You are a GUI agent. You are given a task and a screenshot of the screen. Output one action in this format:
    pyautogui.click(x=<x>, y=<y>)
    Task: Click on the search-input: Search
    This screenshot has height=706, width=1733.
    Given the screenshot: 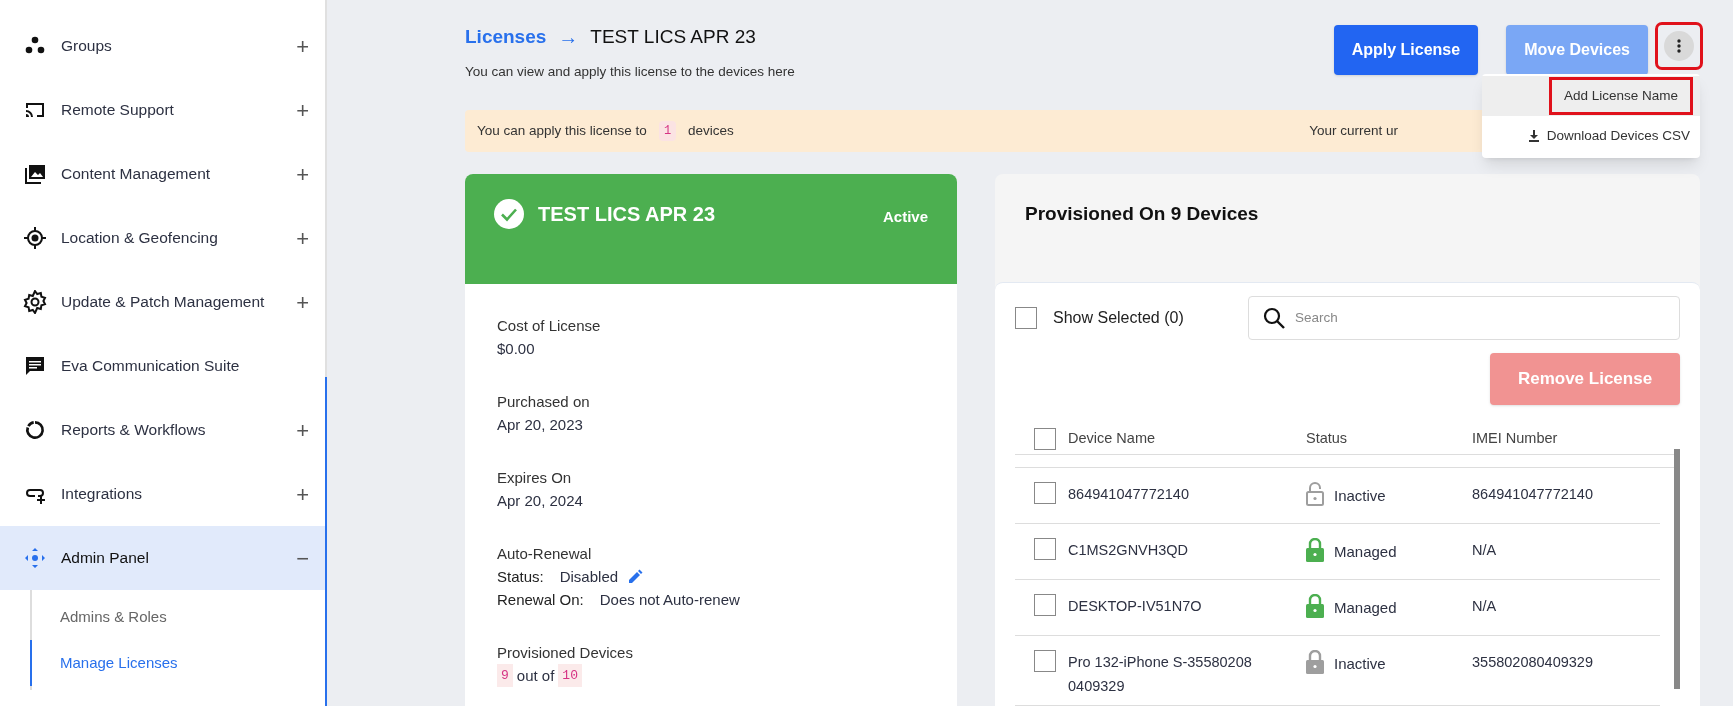 What is the action you would take?
    pyautogui.click(x=1480, y=318)
    